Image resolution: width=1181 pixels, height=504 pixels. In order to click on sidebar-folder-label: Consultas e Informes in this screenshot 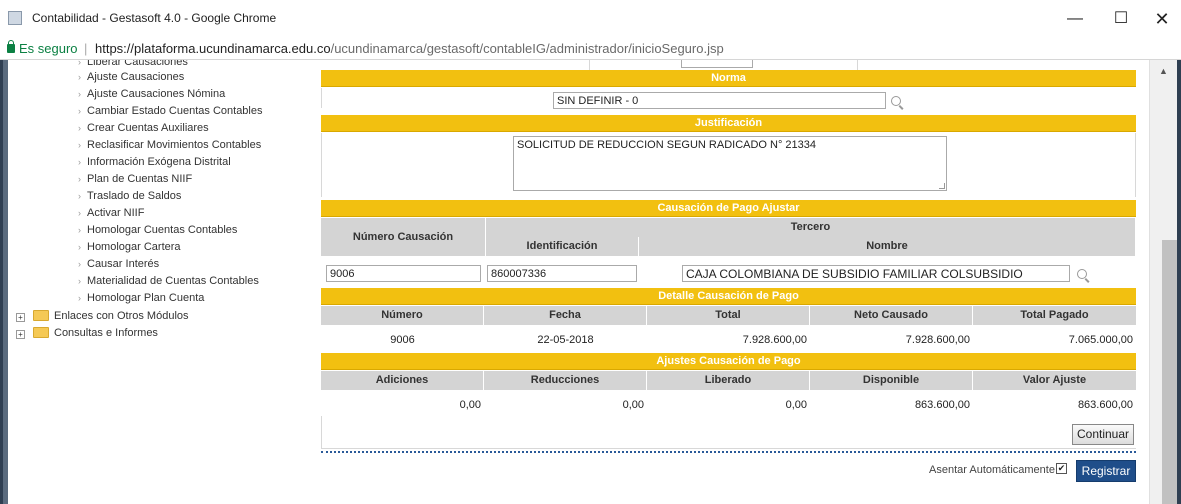, I will do `click(106, 333)`.